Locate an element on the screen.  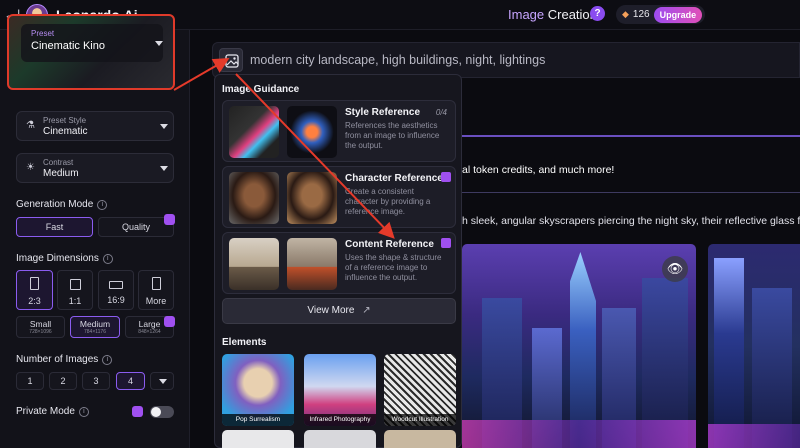
mode-quality-button: Quality is located at coordinates (136, 227).